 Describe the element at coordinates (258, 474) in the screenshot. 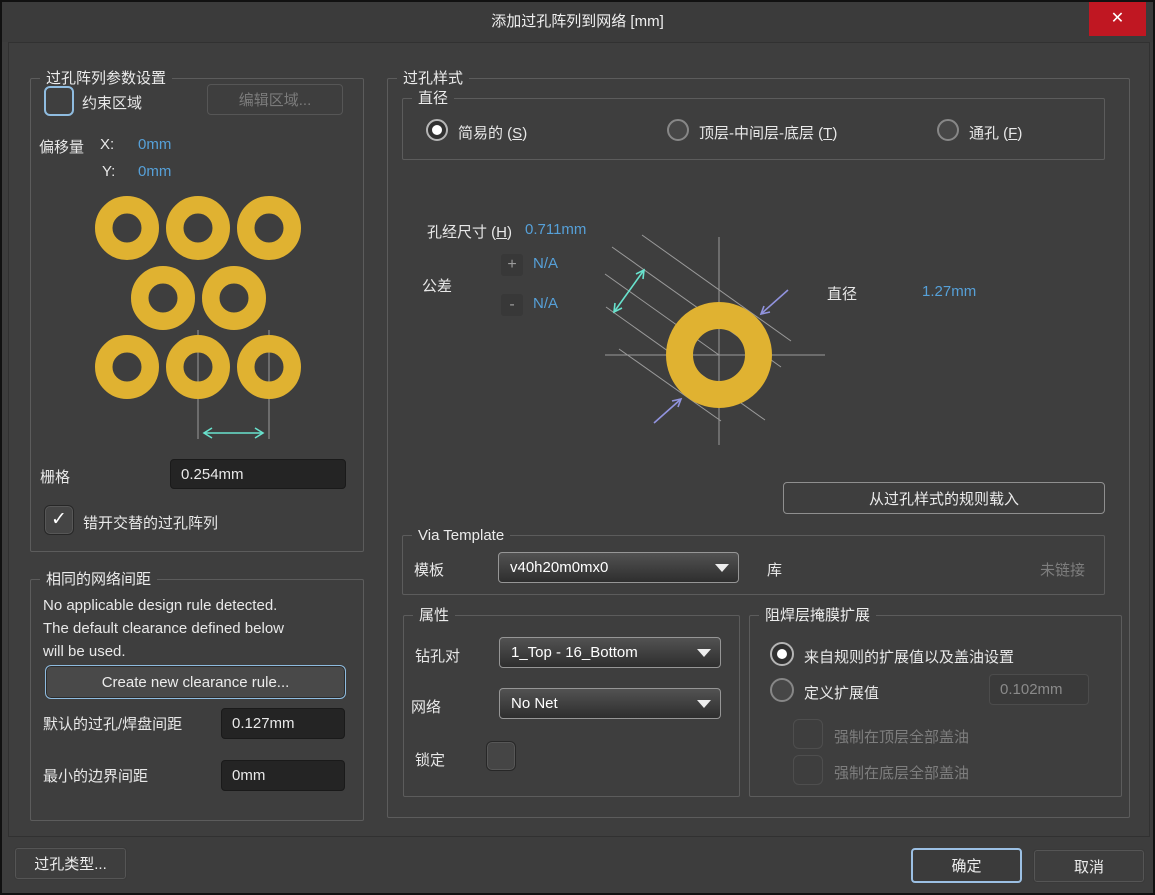

I see `grid-input` at that location.